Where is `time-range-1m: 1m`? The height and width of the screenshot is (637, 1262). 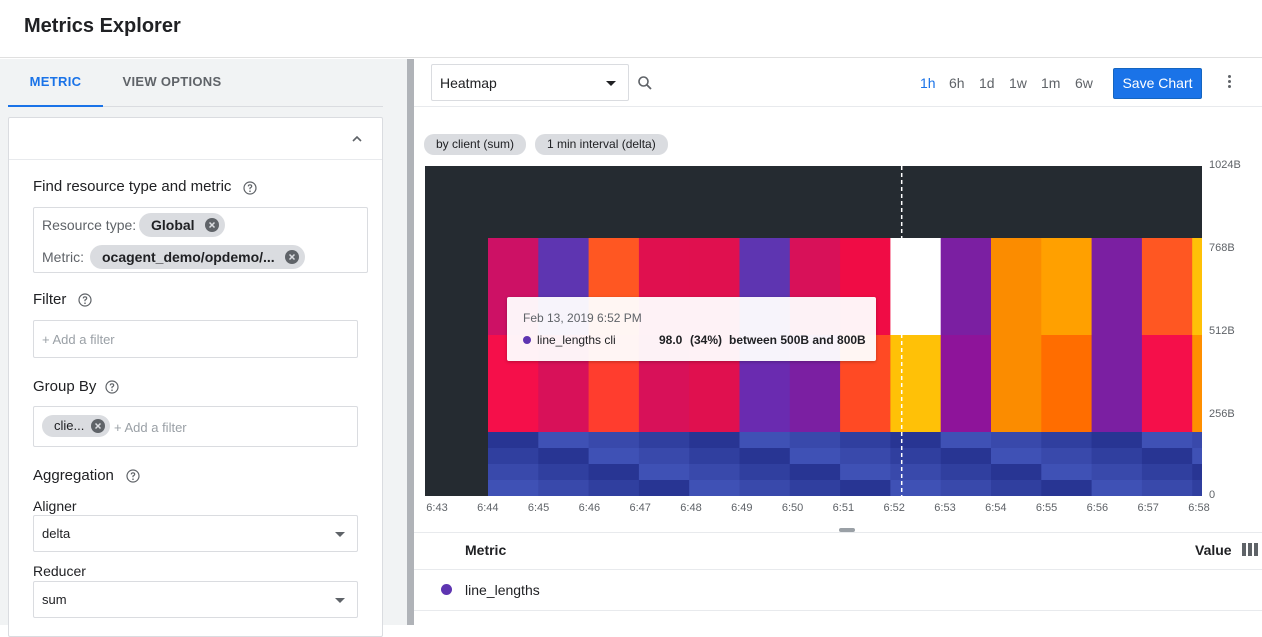 time-range-1m: 1m is located at coordinates (1050, 83).